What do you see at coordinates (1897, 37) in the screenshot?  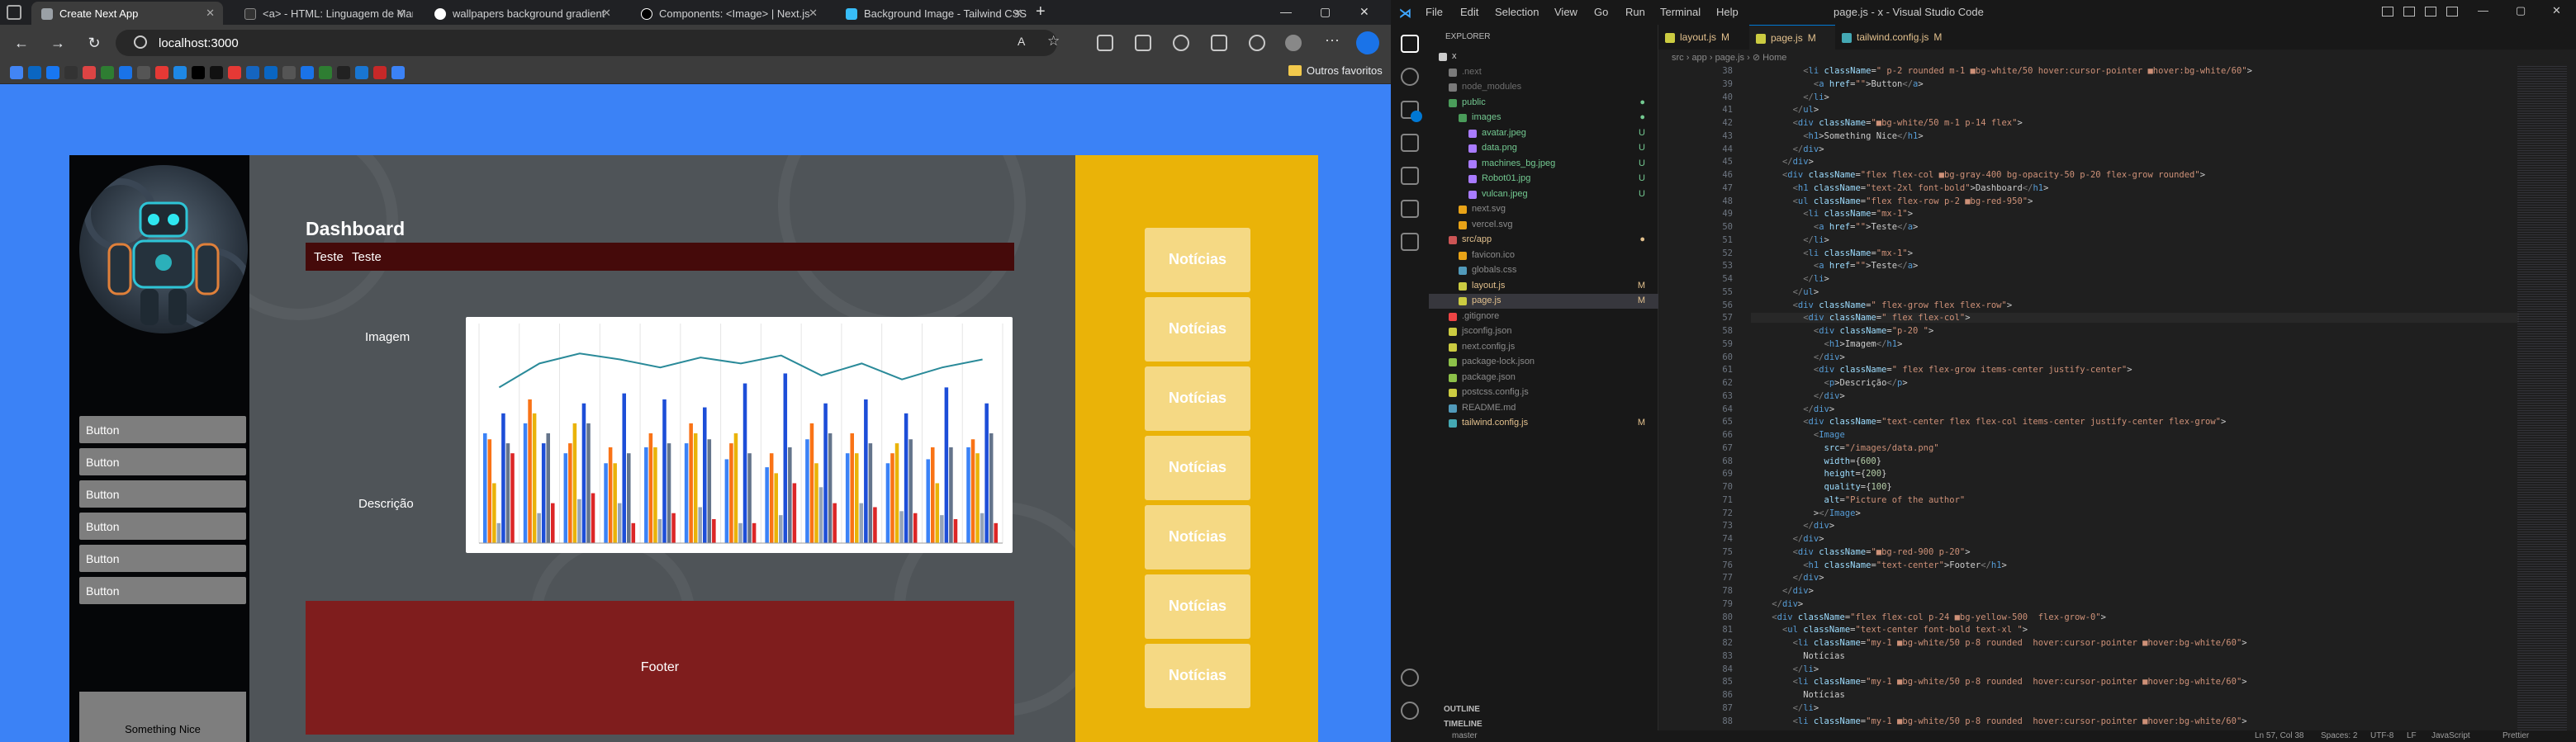 I see `editor-tab: tailwind.config.js M` at bounding box center [1897, 37].